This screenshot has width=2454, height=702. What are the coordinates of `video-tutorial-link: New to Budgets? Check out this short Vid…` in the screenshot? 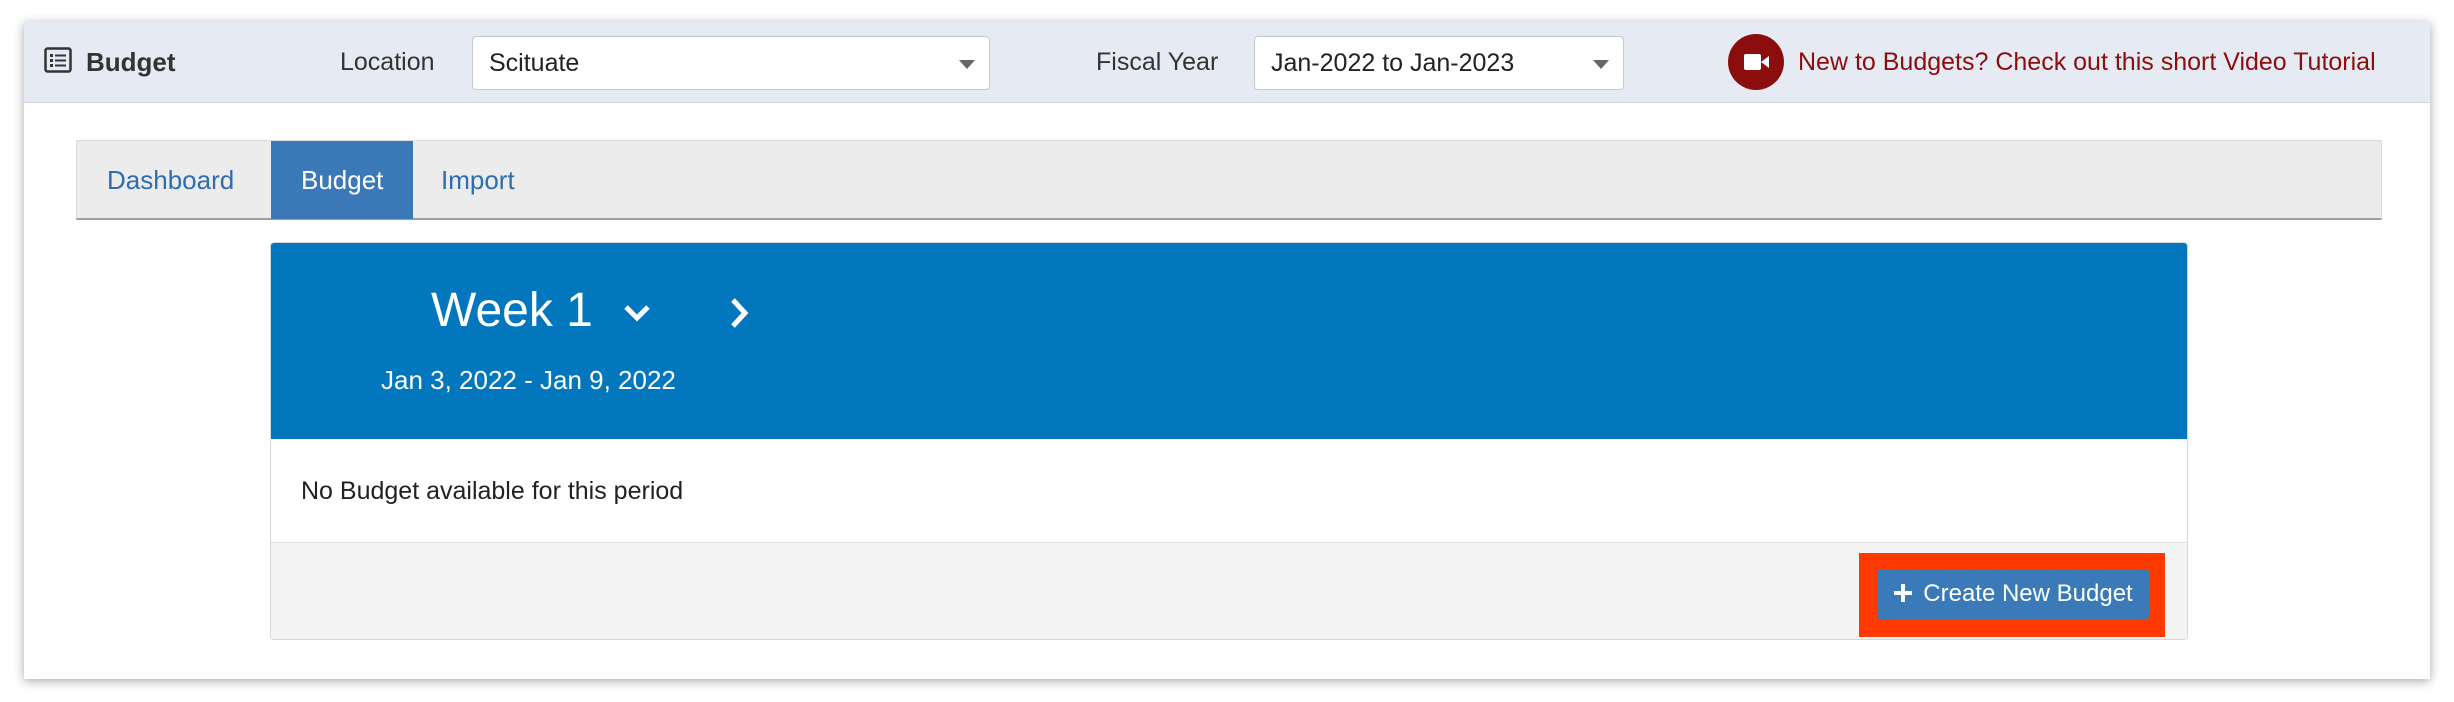 It's located at (2087, 62).